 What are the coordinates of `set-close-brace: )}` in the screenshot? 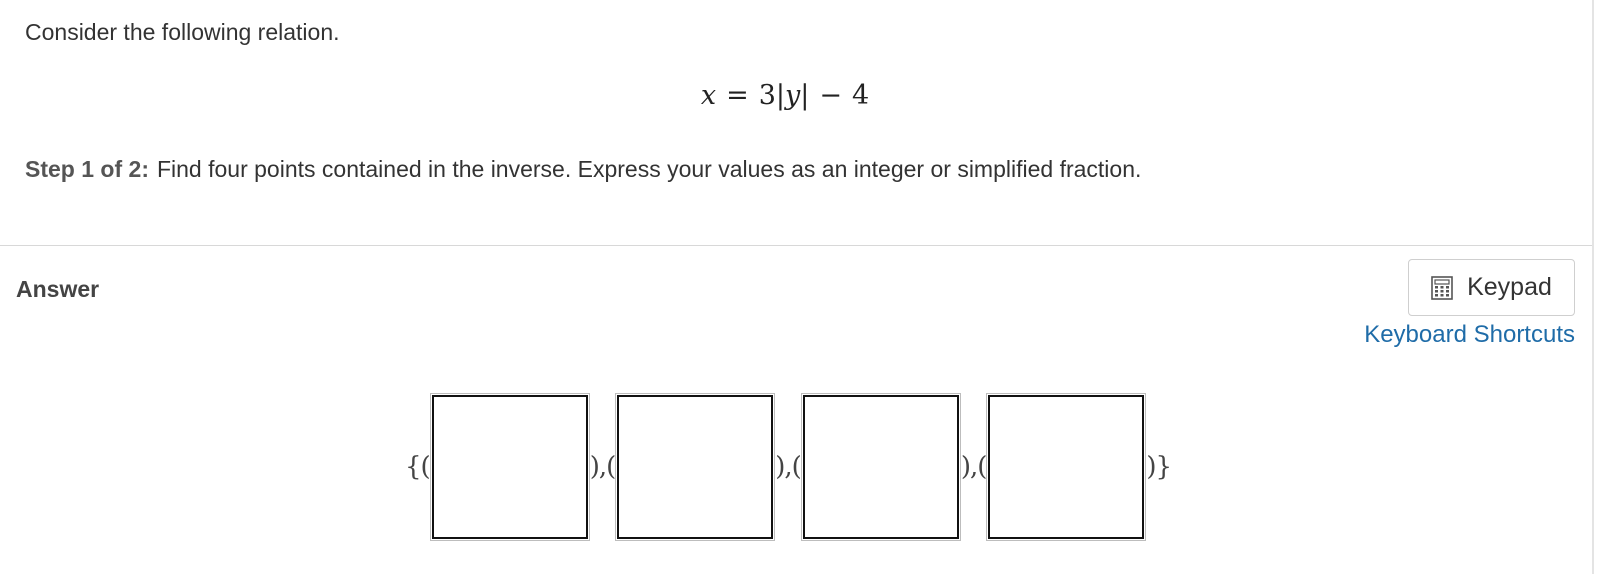 It's located at (1159, 467).